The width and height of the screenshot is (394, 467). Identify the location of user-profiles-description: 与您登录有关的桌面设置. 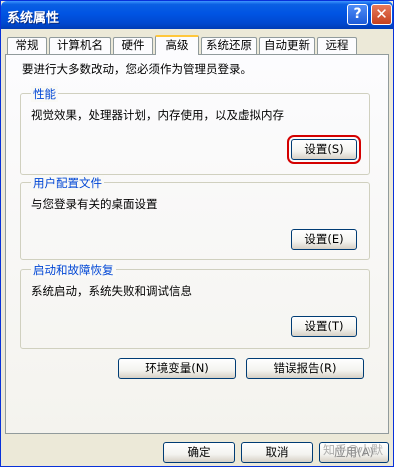
(94, 204).